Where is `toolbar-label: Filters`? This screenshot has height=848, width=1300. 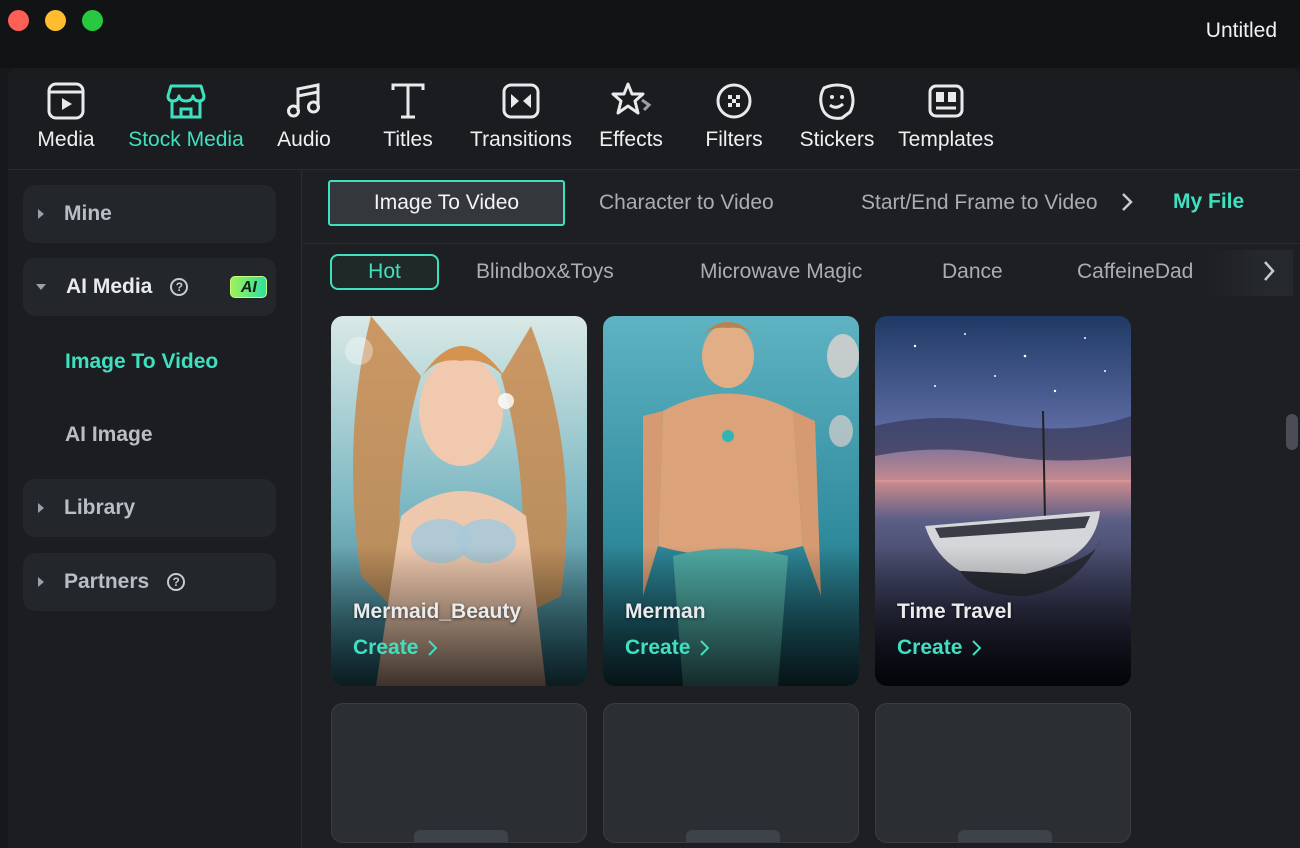
toolbar-label: Filters is located at coordinates (734, 139).